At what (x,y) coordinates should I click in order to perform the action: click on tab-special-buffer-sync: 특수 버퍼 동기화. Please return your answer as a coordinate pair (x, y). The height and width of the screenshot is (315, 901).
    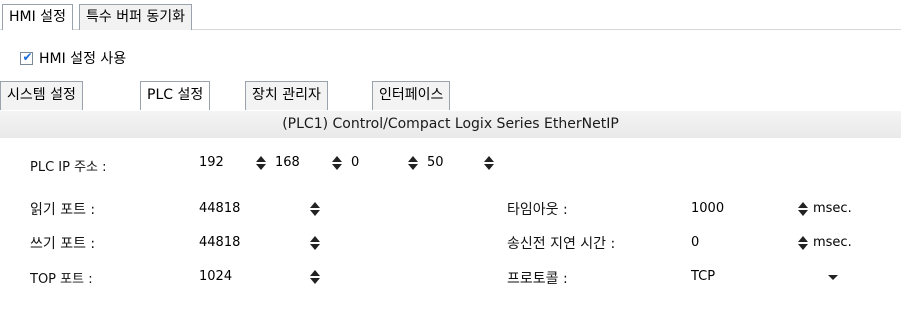
    Looking at the image, I should click on (136, 17).